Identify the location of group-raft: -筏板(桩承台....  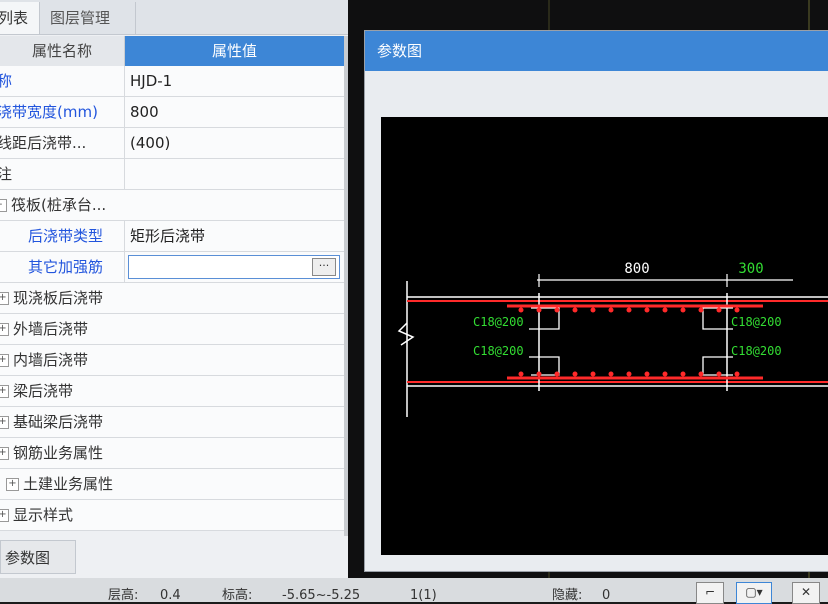
(172, 205).